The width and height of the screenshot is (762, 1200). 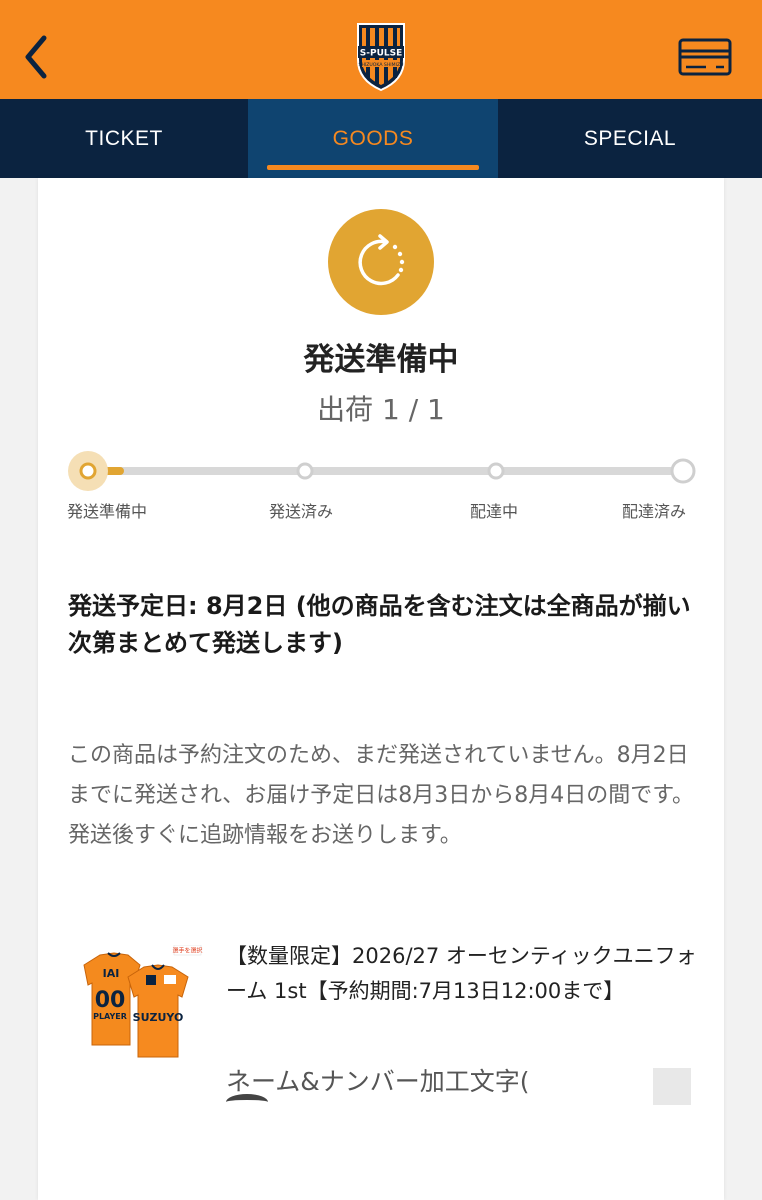 I want to click on tab-label: TICKET, so click(x=124, y=138).